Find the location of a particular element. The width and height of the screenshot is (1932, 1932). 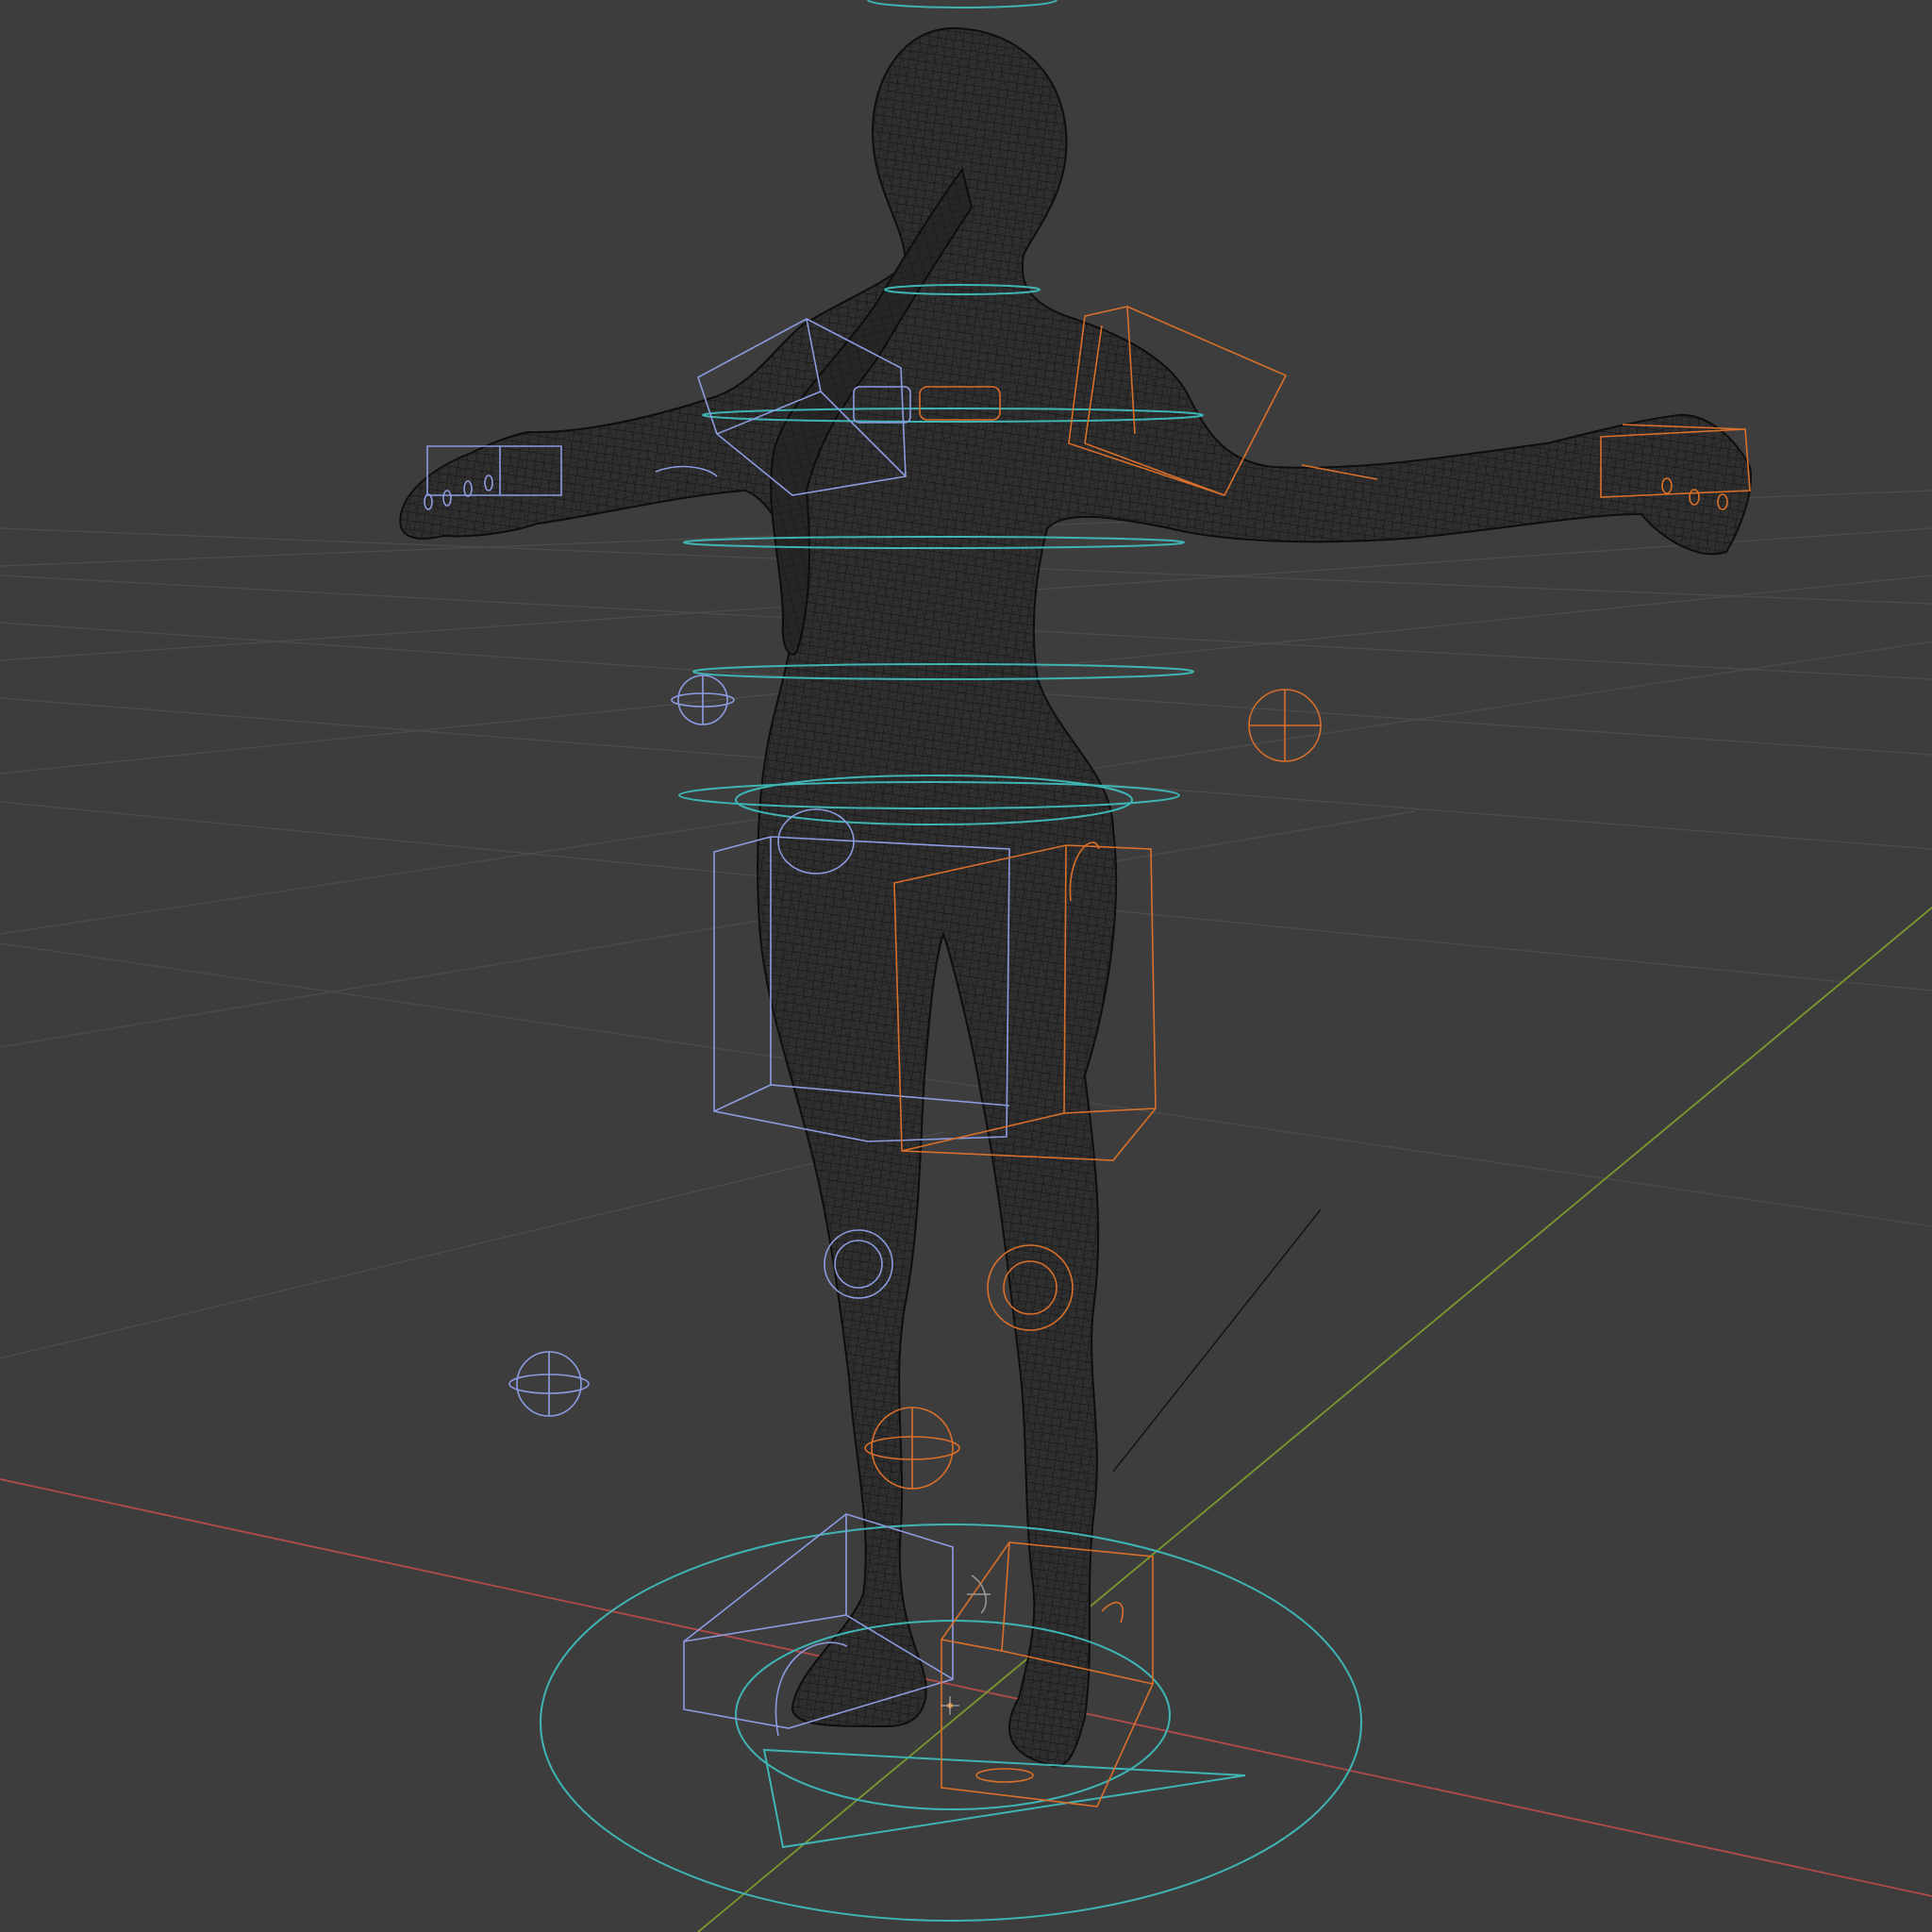

bone-line is located at coordinates (1217, 1341).